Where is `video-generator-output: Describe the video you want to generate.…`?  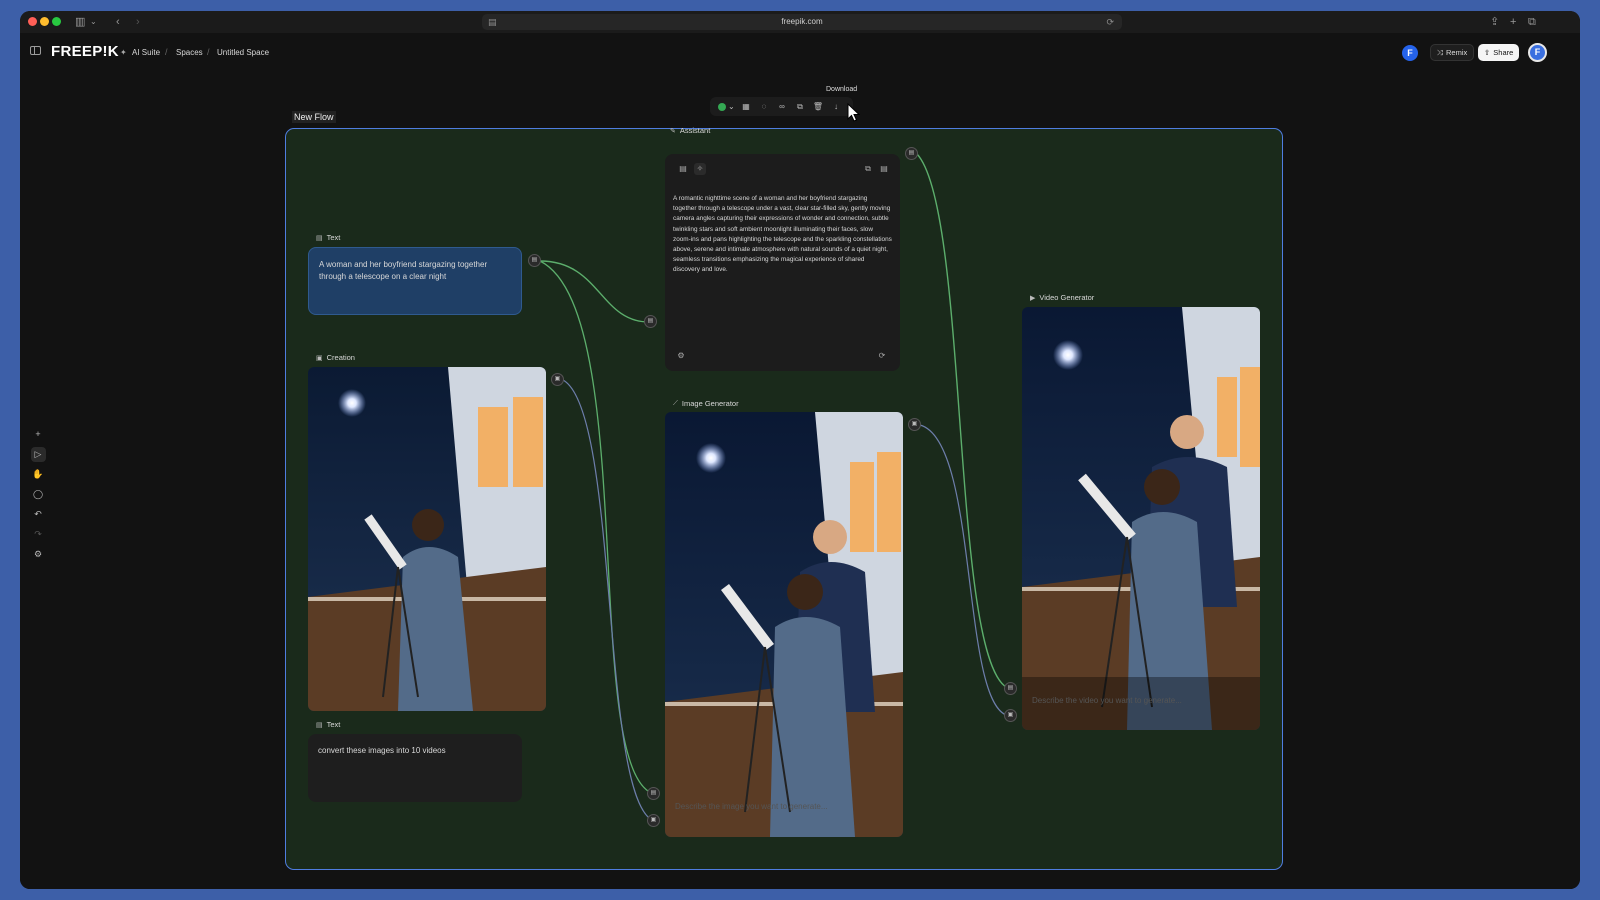 video-generator-output: Describe the video you want to generate.… is located at coordinates (1141, 518).